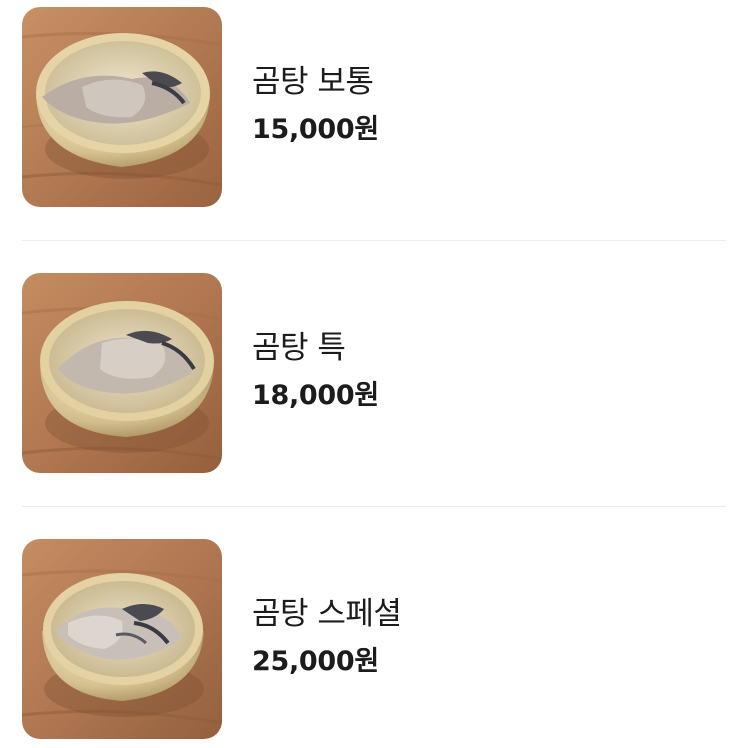 The width and height of the screenshot is (746, 748). I want to click on menu-item-price: 25,000원, so click(315, 661).